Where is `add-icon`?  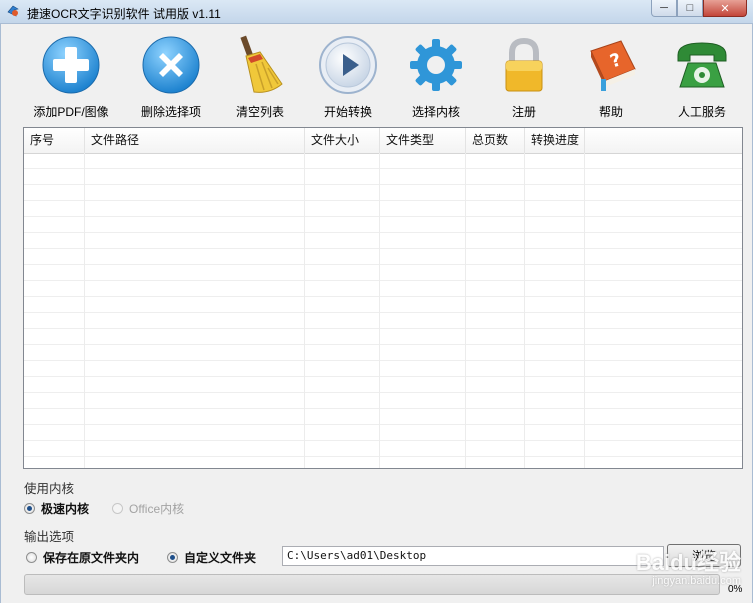
add-icon is located at coordinates (71, 65).